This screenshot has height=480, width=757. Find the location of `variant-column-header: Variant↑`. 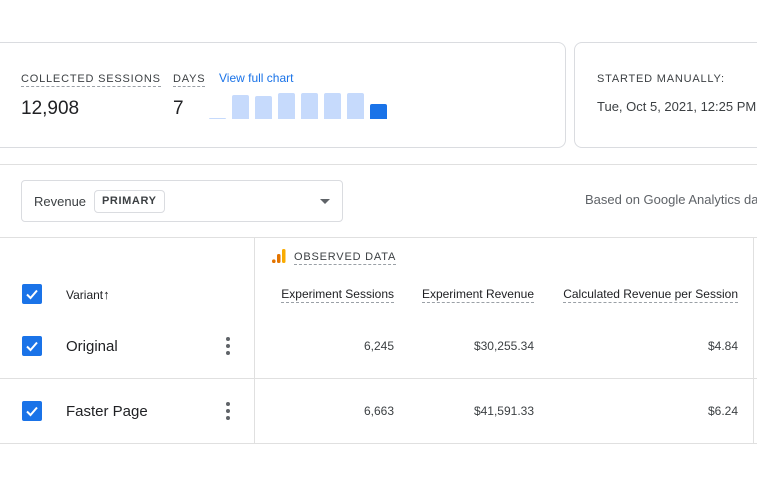

variant-column-header: Variant↑ is located at coordinates (88, 294).